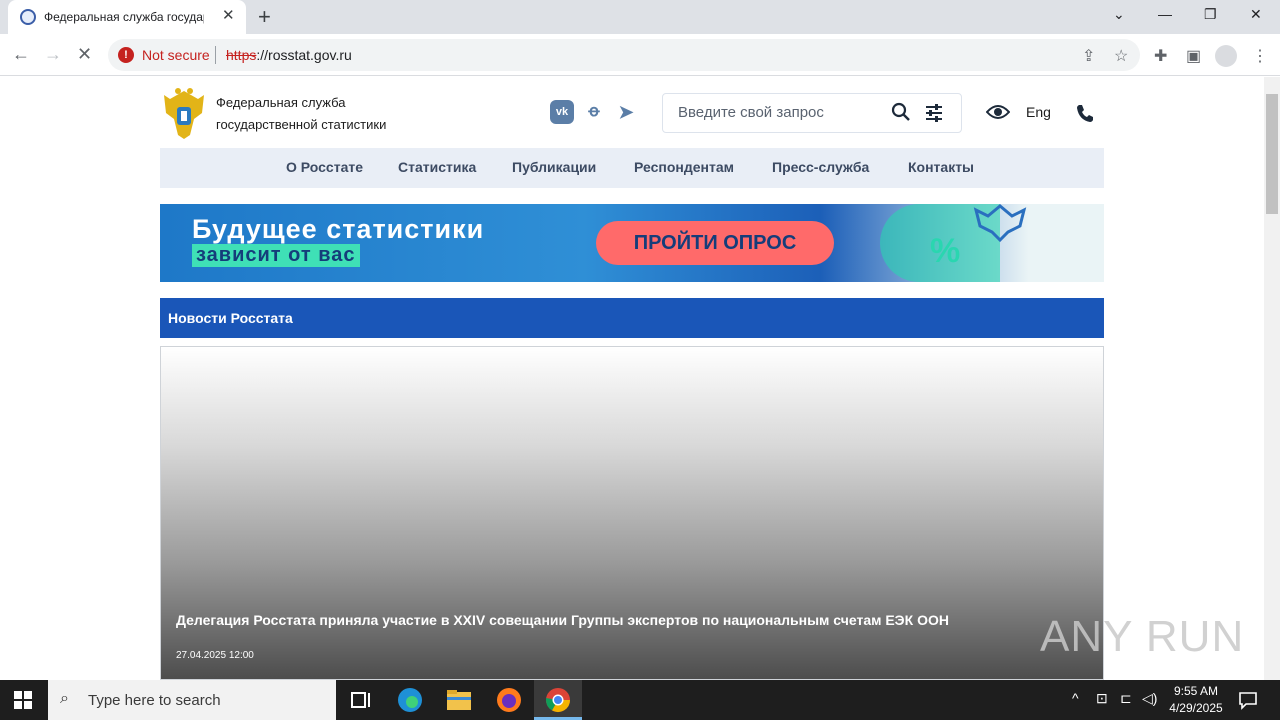  What do you see at coordinates (1102, 698) in the screenshot?
I see `device-icon: ⊡` at bounding box center [1102, 698].